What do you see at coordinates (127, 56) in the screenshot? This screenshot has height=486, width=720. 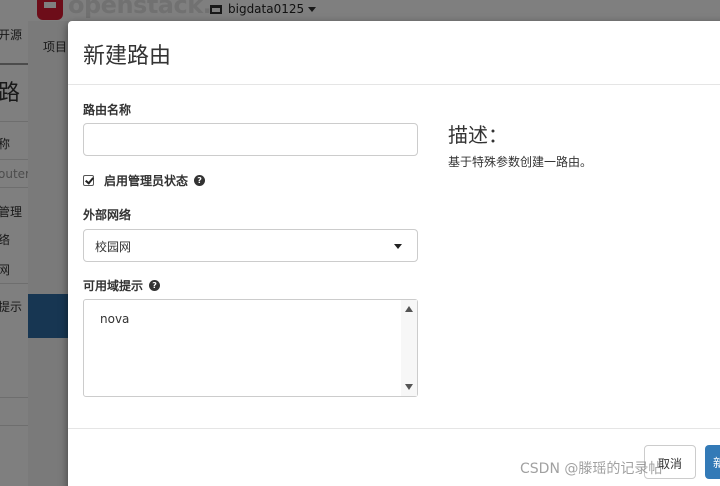 I see `modal-title: 新建路由` at bounding box center [127, 56].